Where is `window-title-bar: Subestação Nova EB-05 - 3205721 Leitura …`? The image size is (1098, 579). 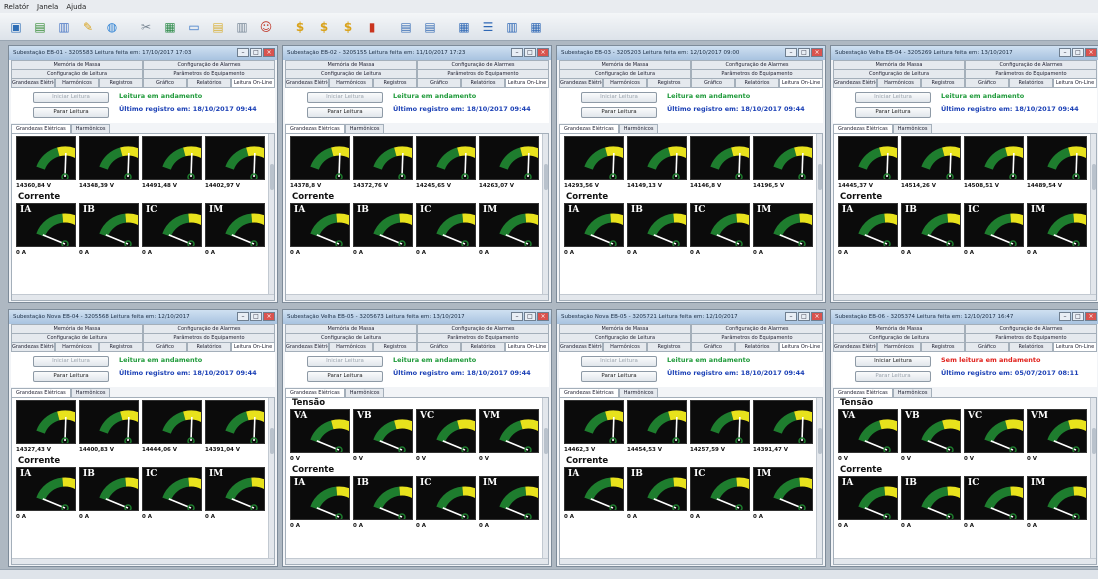 window-title-bar: Subestação Nova EB-05 - 3205721 Leitura … is located at coordinates (691, 317).